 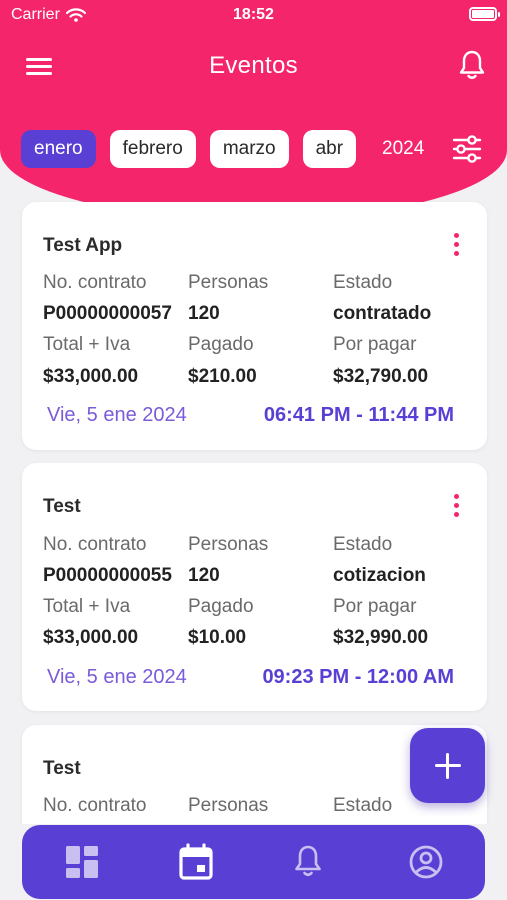 I want to click on bottom-navigation, so click(x=253, y=862).